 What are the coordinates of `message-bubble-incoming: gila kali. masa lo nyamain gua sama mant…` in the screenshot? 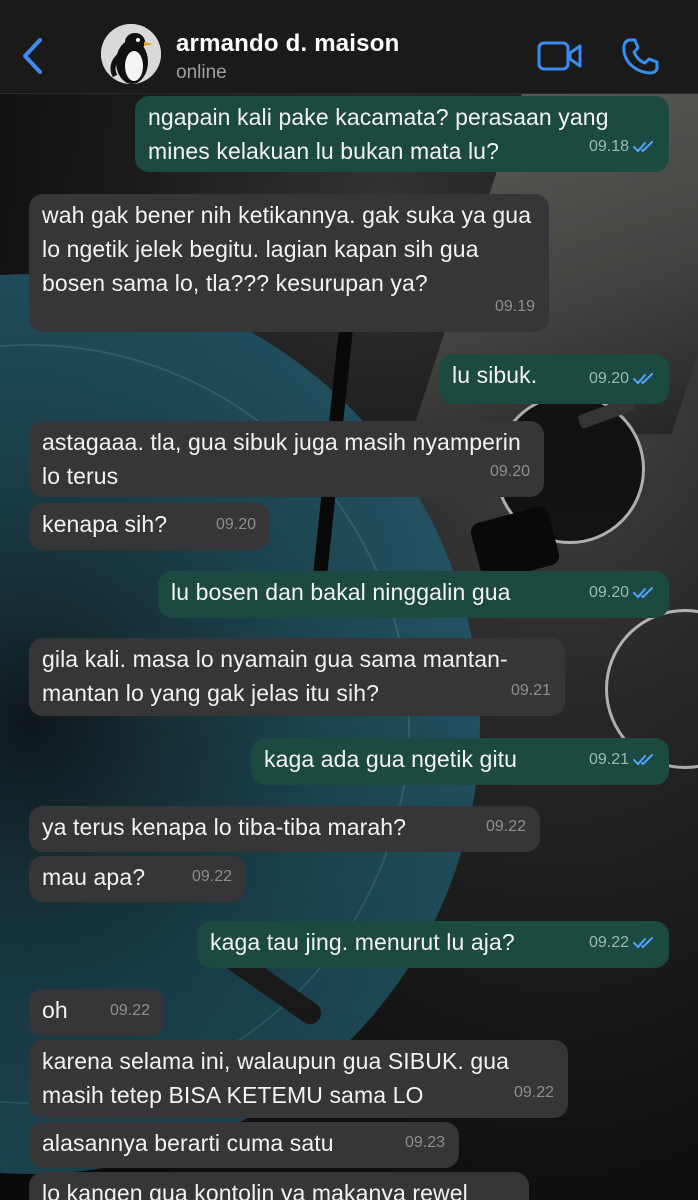 It's located at (297, 677).